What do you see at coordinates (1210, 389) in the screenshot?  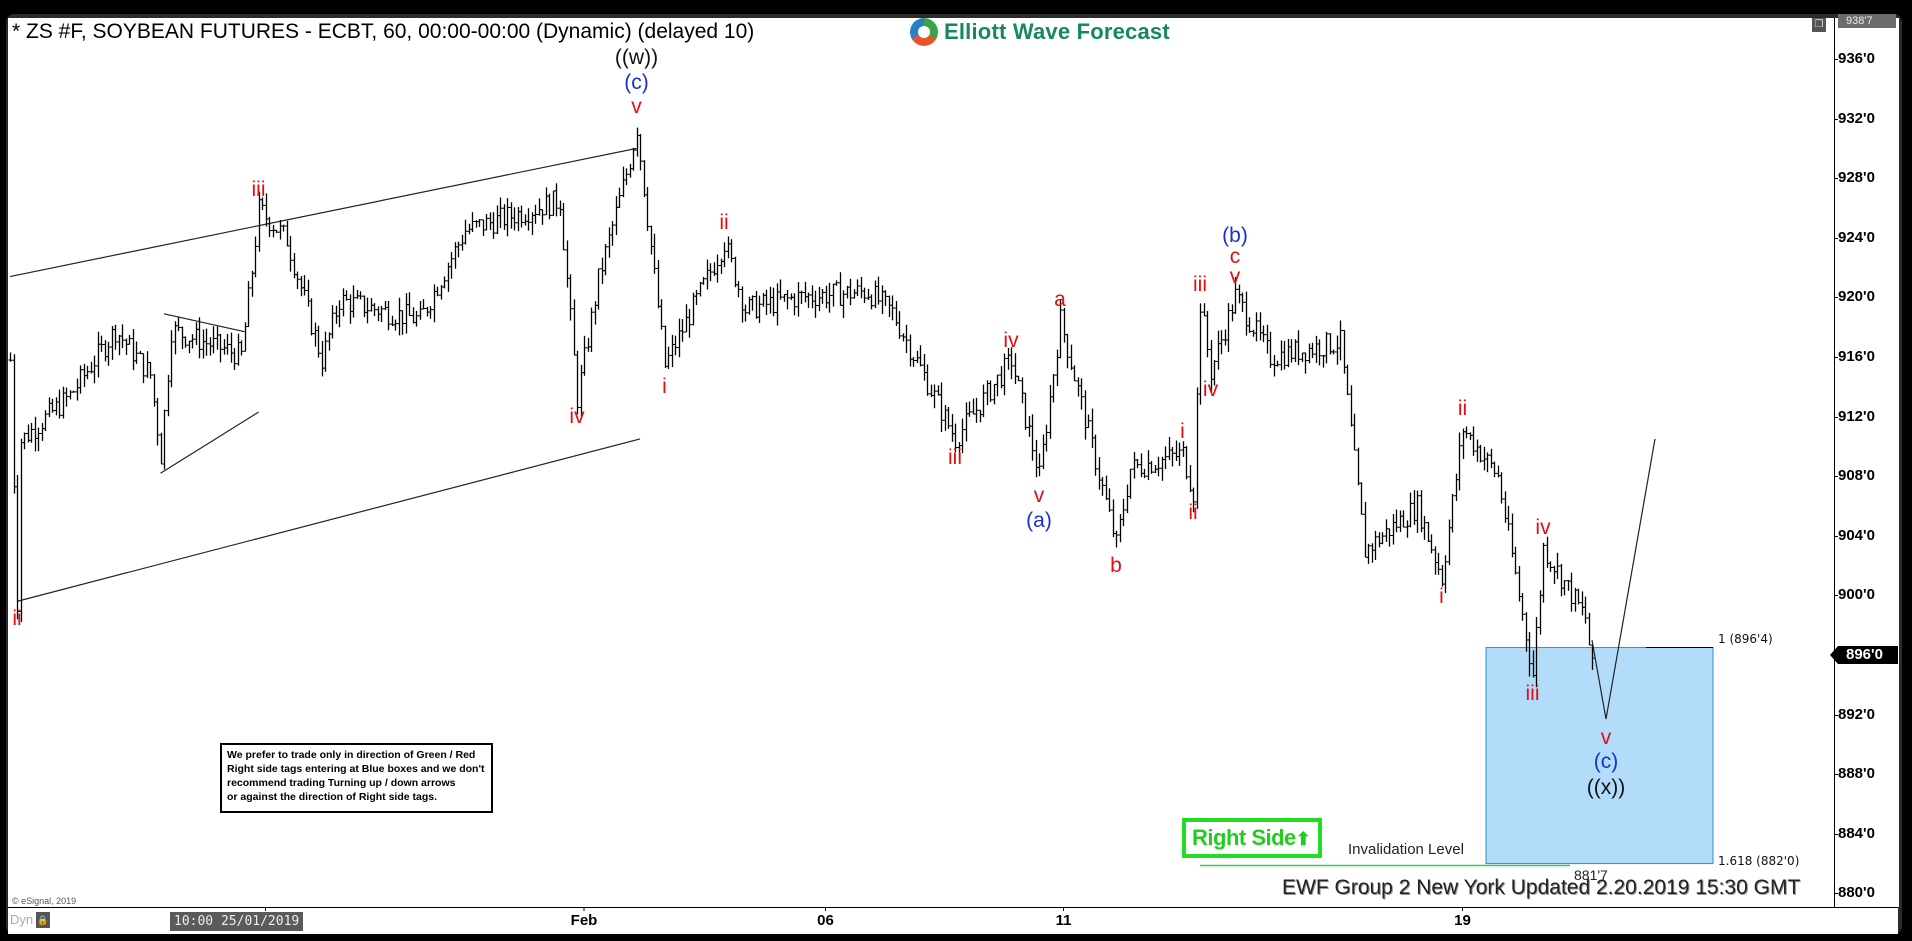 I see `wave-label: iv` at bounding box center [1210, 389].